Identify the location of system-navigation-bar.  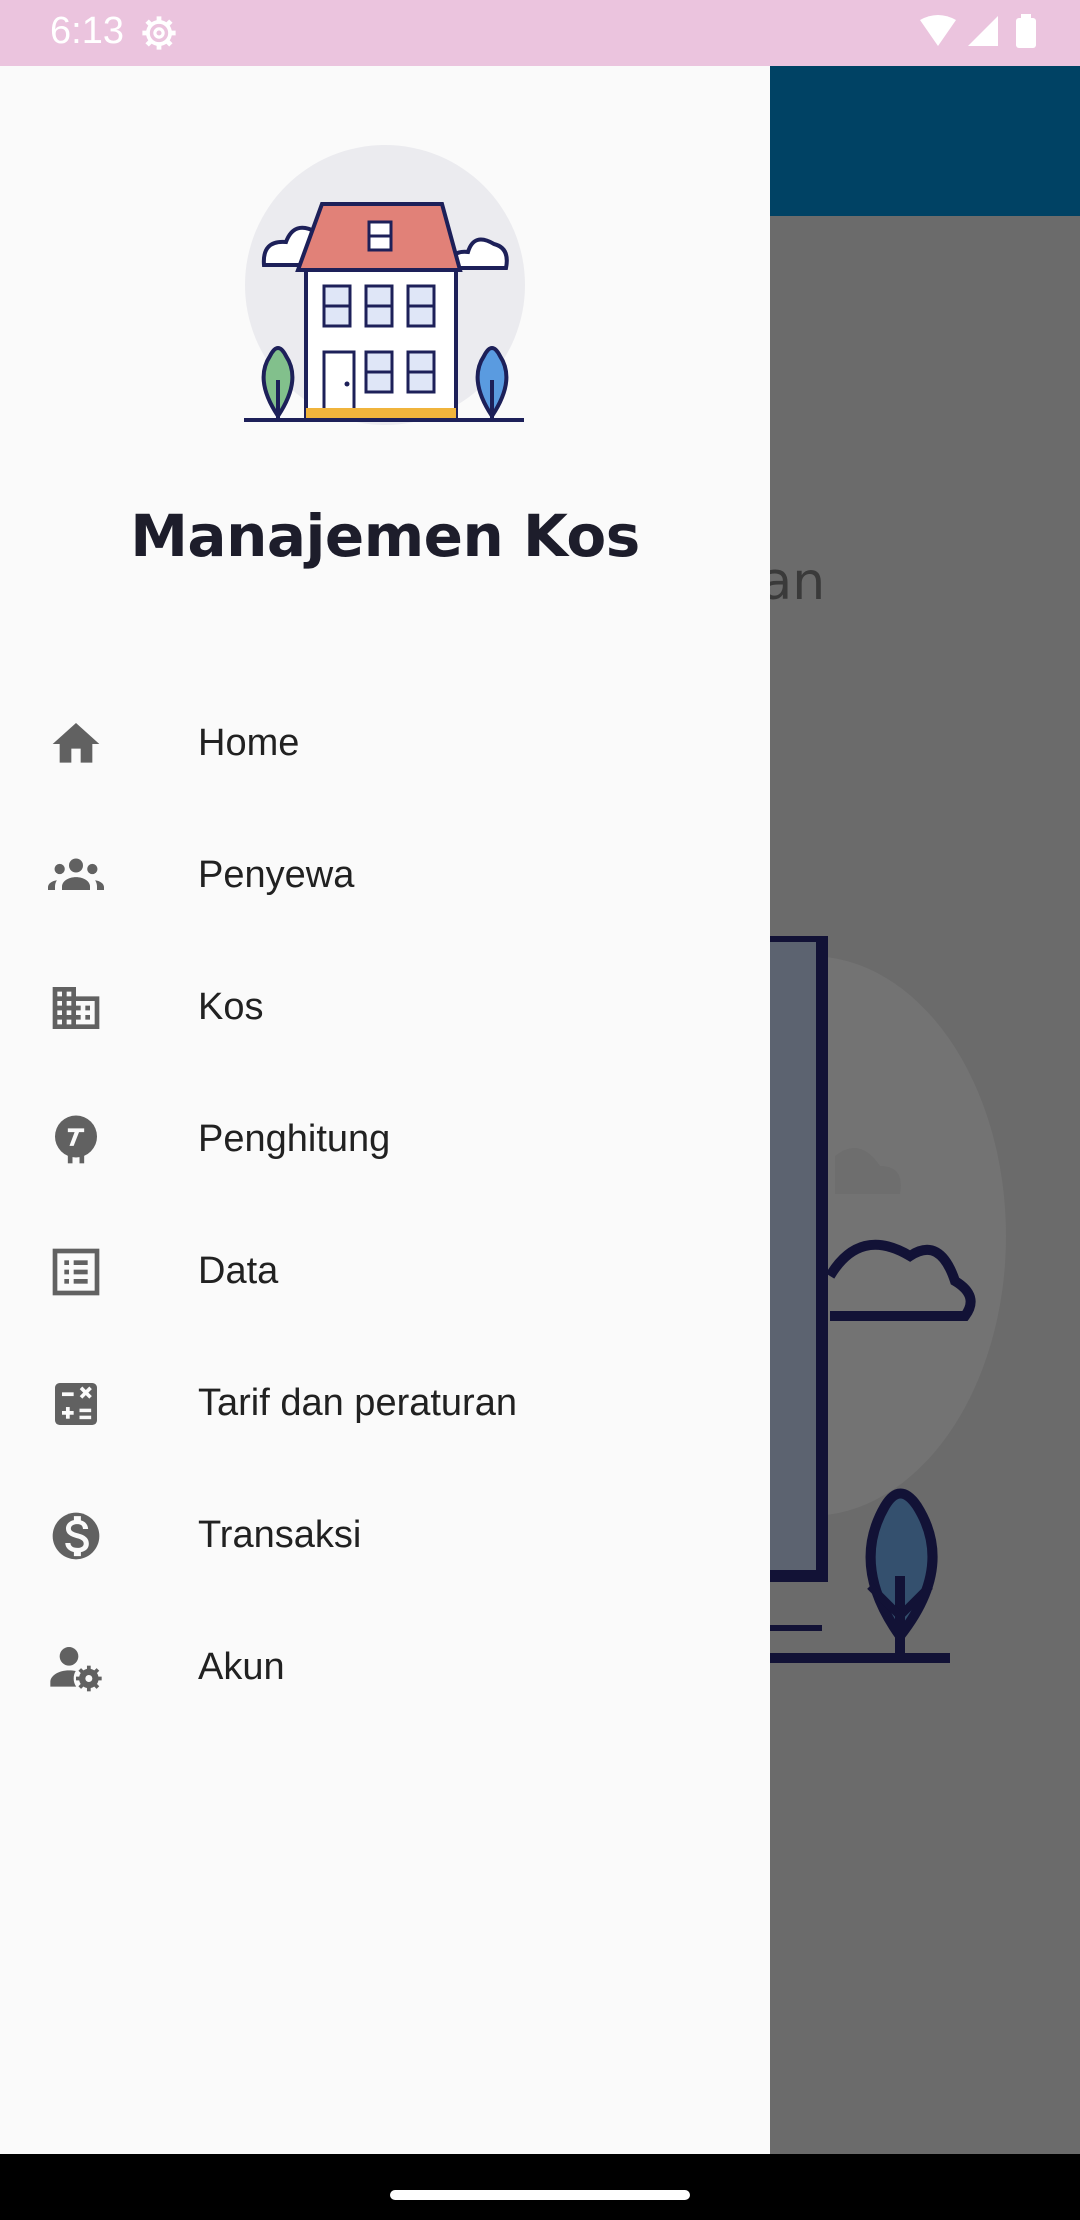
(540, 2187).